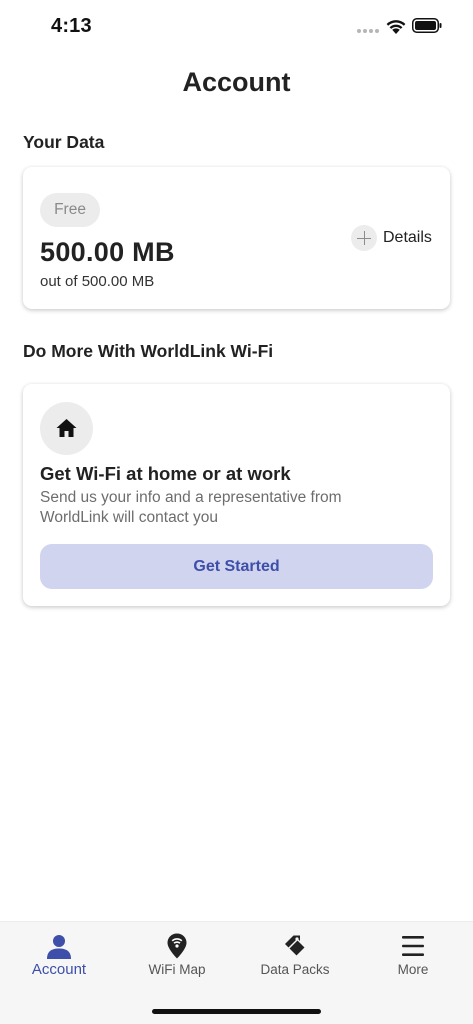 This screenshot has width=473, height=1024. I want to click on tab-account: Account, so click(59, 957).